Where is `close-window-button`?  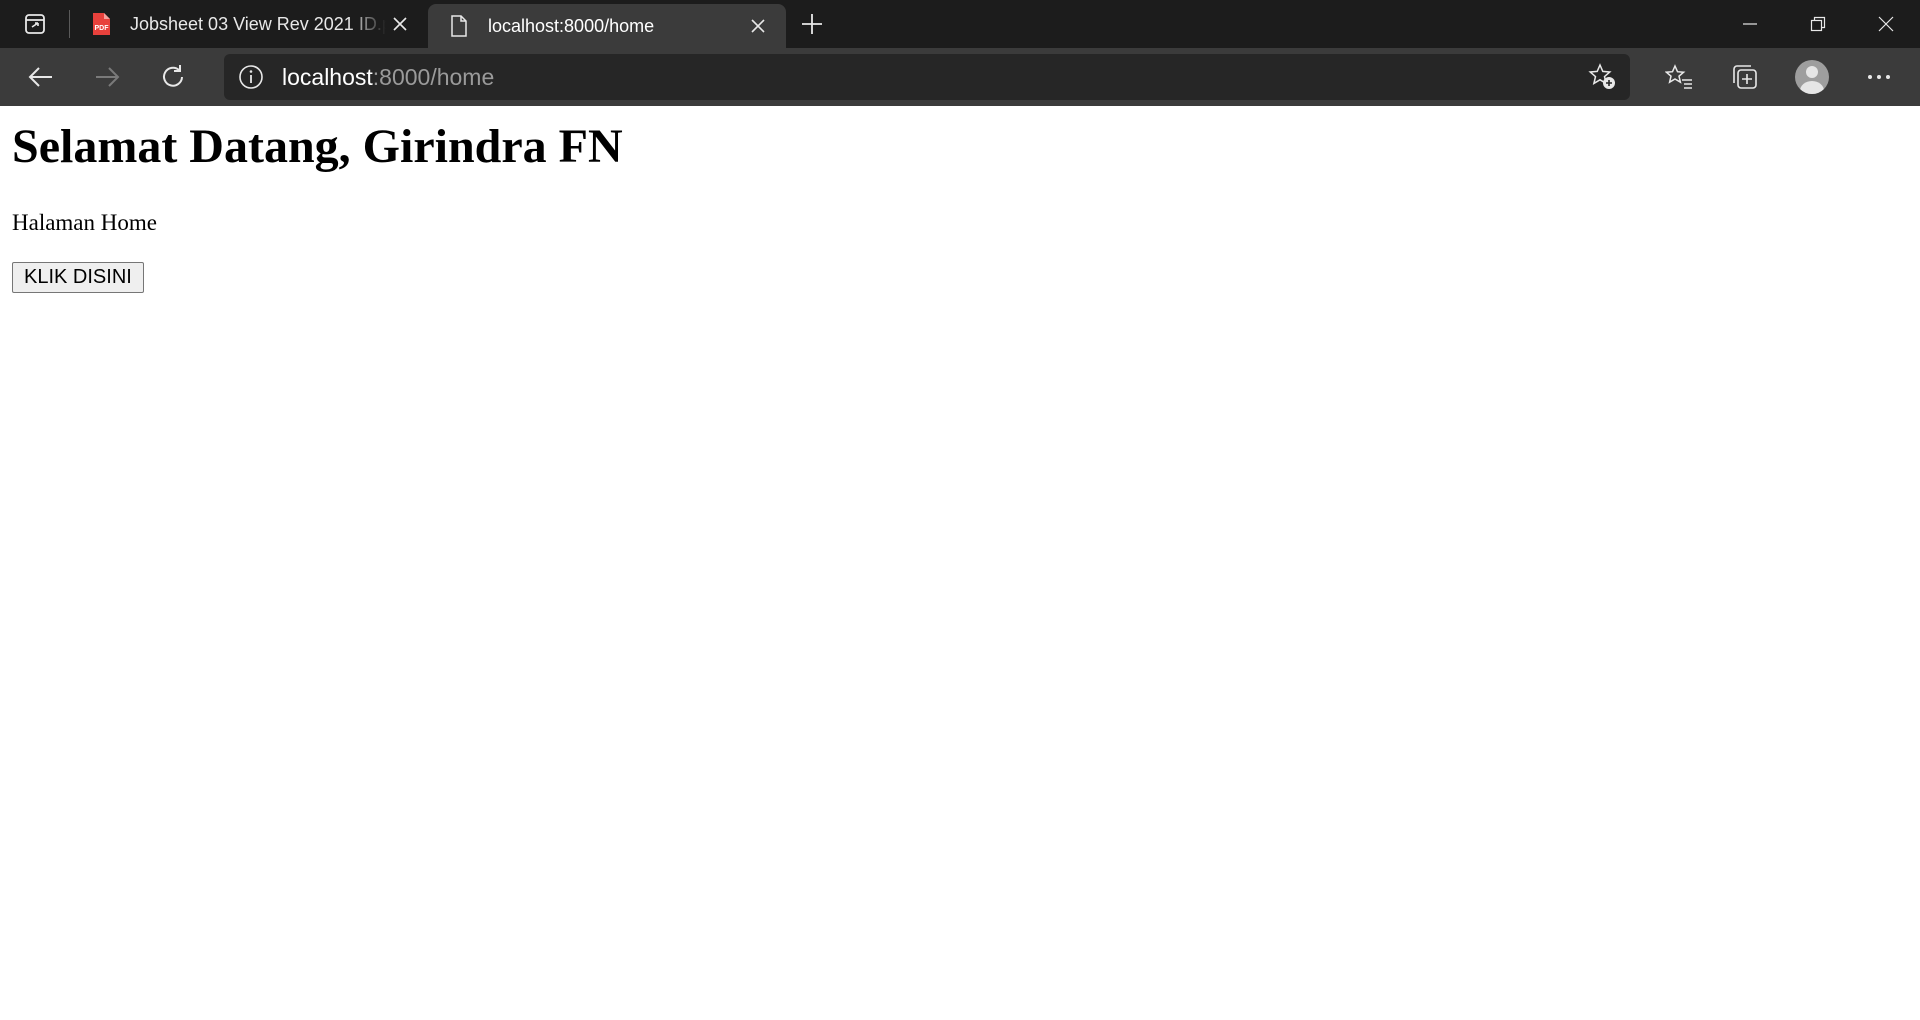
close-window-button is located at coordinates (1886, 24).